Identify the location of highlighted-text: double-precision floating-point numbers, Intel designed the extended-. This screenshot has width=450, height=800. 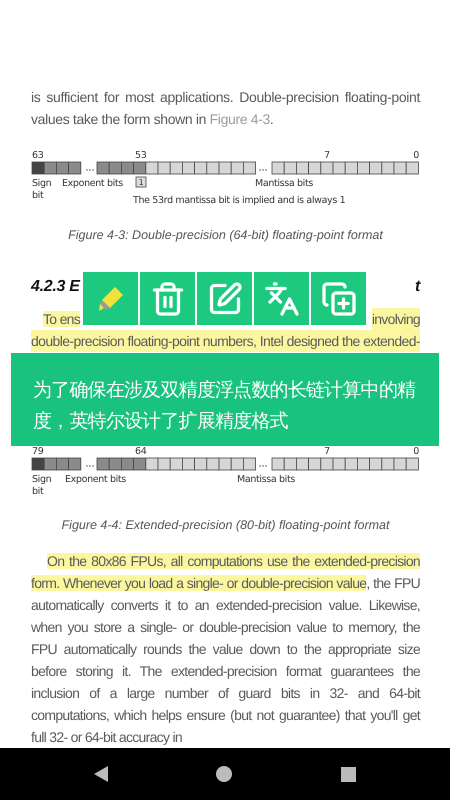
(225, 341).